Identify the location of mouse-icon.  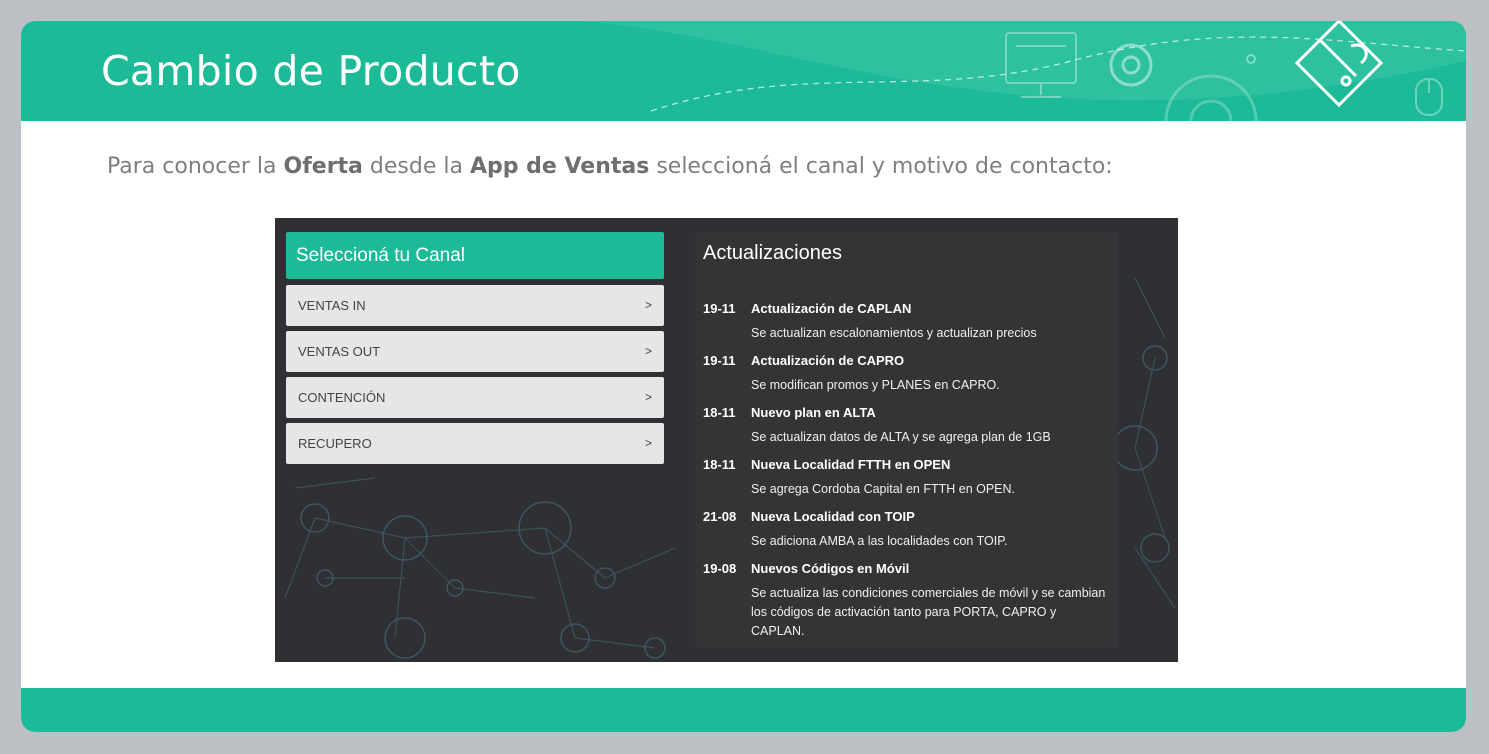
(1429, 97).